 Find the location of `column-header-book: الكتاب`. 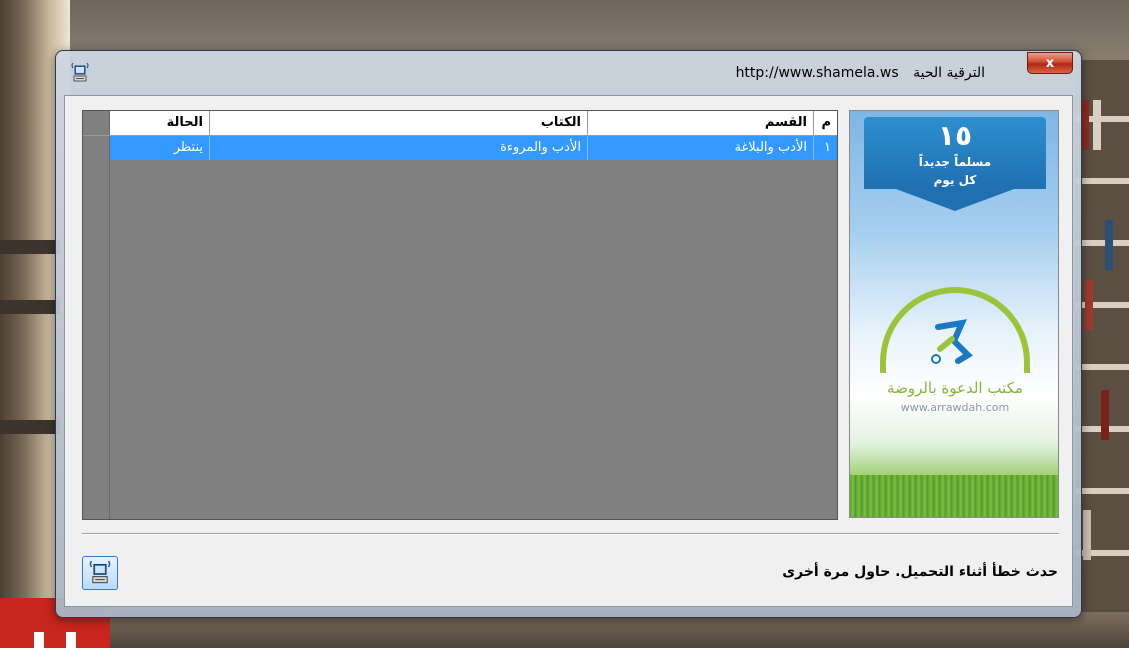

column-header-book: الكتاب is located at coordinates (398, 123).